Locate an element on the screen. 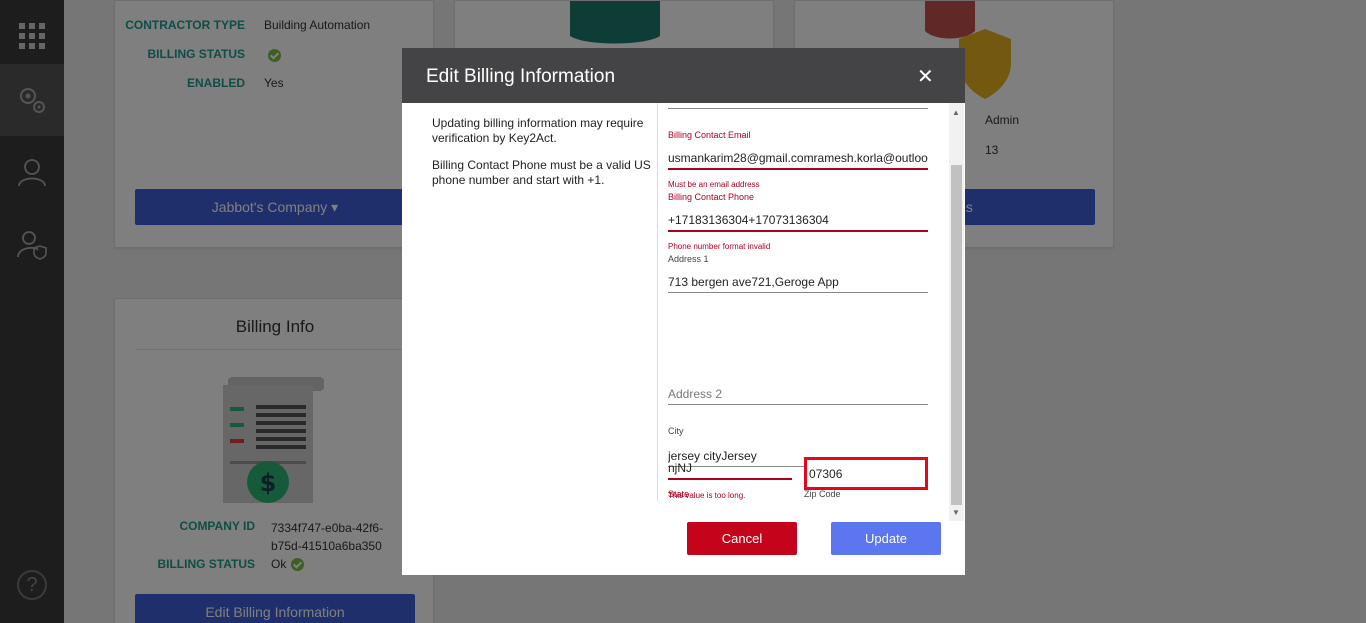 The height and width of the screenshot is (623, 1366). modal-header: Edit Billing Information ✕ is located at coordinates (683, 75).